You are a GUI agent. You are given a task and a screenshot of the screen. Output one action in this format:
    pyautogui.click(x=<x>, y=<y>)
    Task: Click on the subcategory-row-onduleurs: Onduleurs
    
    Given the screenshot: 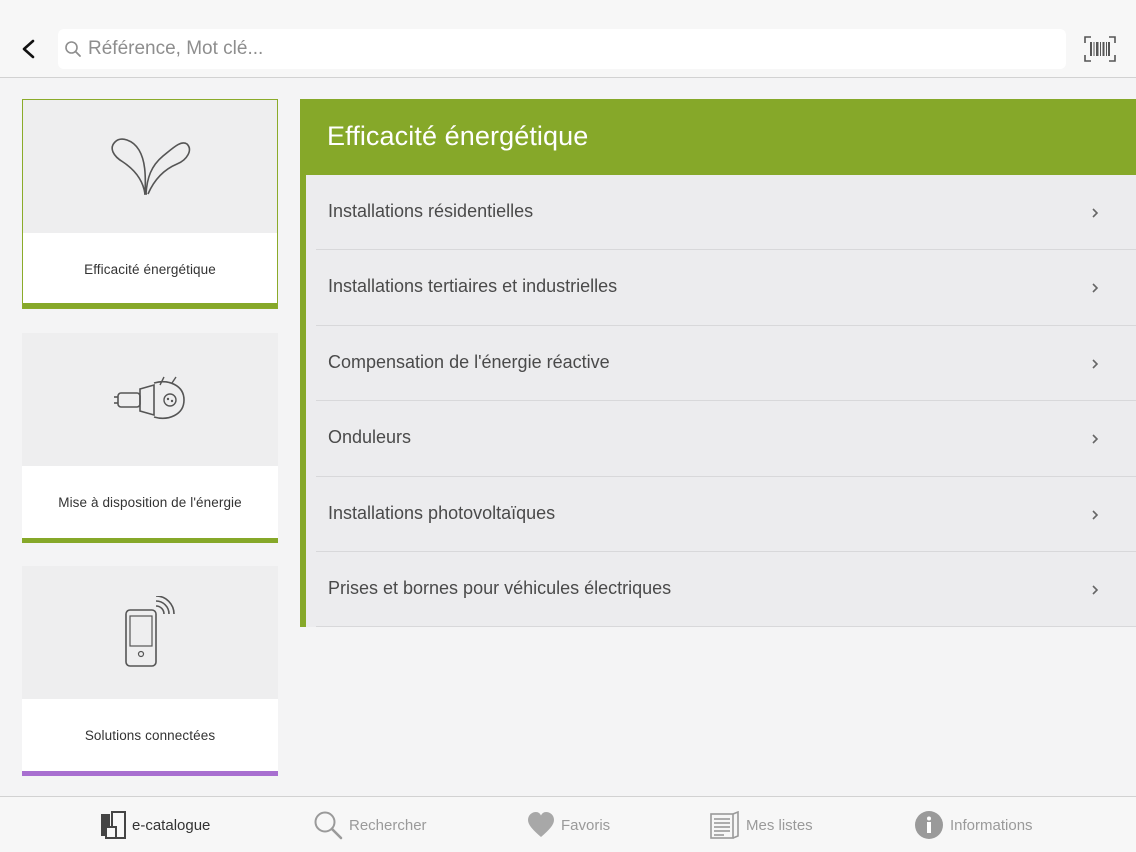 What is the action you would take?
    pyautogui.click(x=721, y=439)
    